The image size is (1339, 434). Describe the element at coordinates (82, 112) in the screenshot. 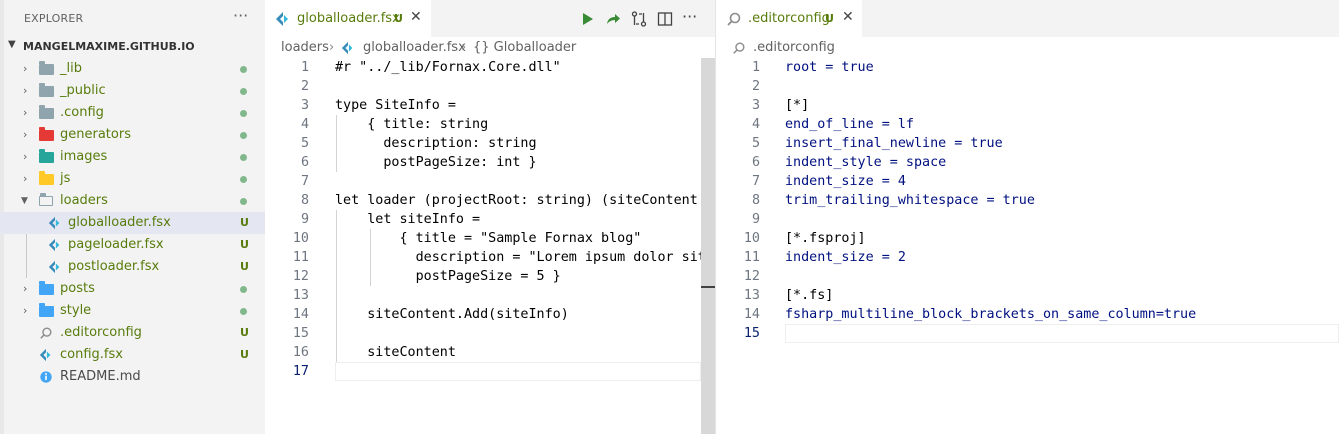

I see `tree-item-label: .config` at that location.